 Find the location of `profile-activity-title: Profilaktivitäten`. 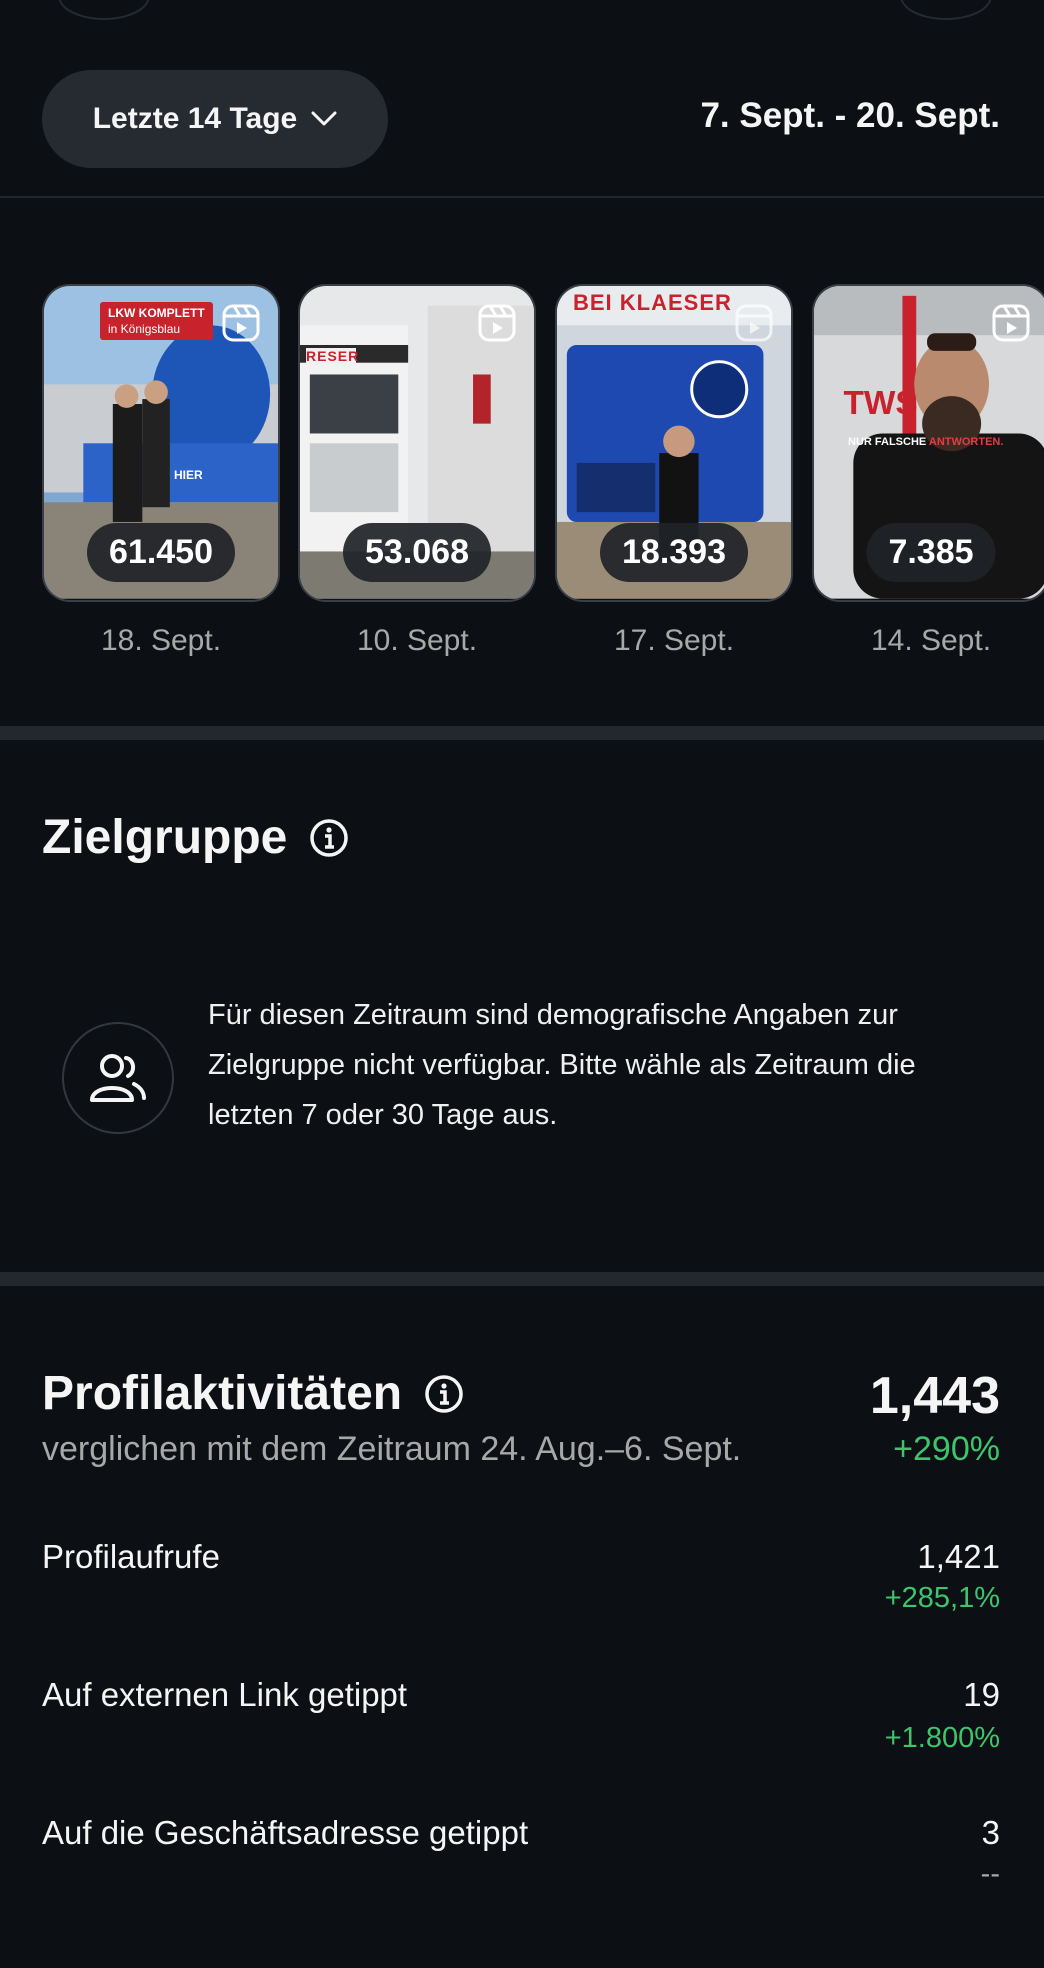

profile-activity-title: Profilaktivitäten is located at coordinates (222, 1393).